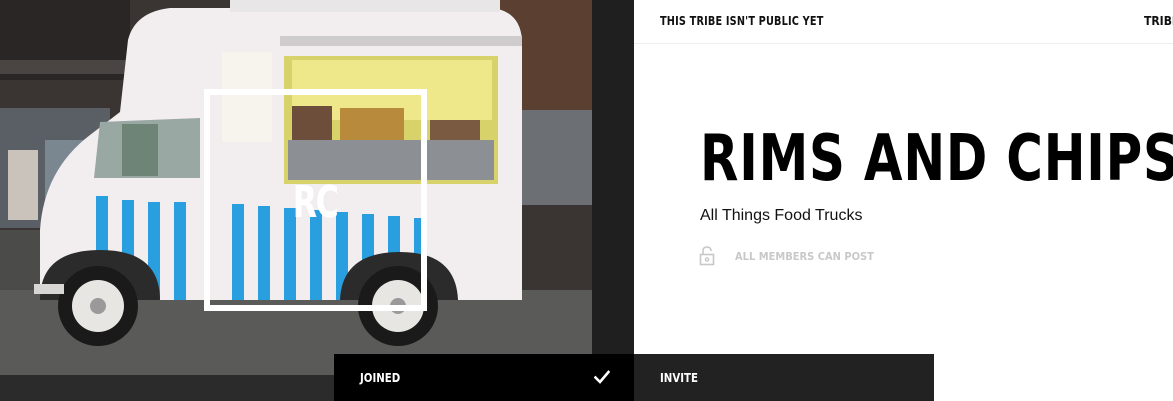  I want to click on tribe-title: RIMS AND CHIPS_, so click(936, 159).